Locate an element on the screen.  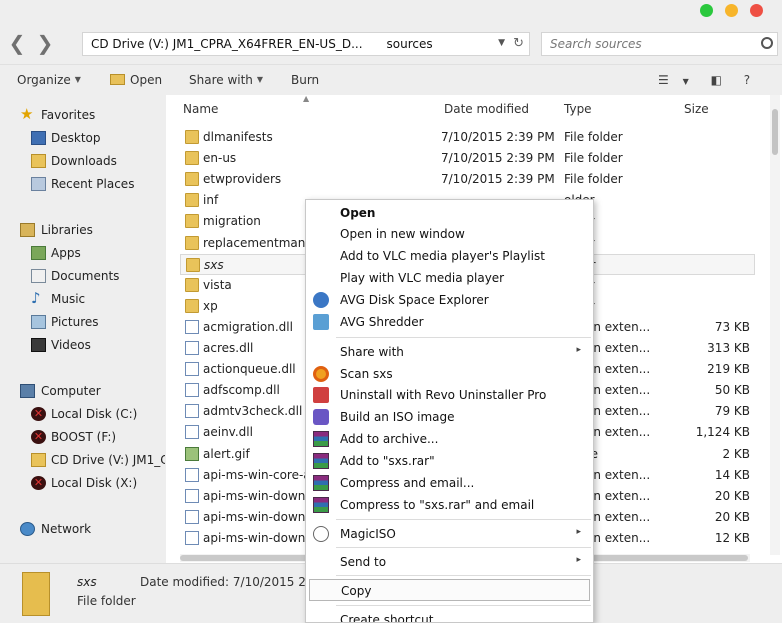
sidebar-libraries: Libraries is located at coordinates (82, 230).